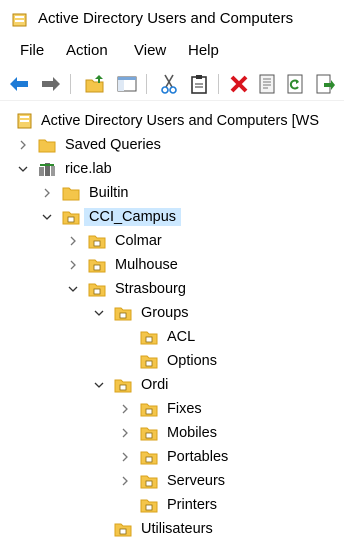 The width and height of the screenshot is (344, 537). Describe the element at coordinates (166, 18) in the screenshot. I see `window-title: Active Directory Users and Computers` at that location.